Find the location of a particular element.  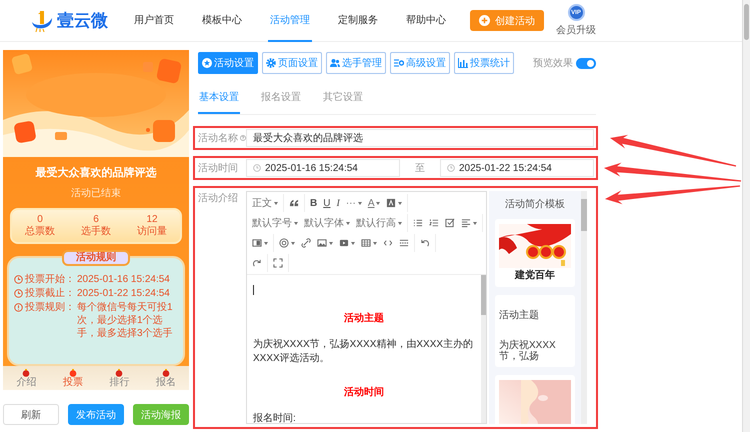

toolbar-dropdown: 默认字号 is located at coordinates (275, 223).